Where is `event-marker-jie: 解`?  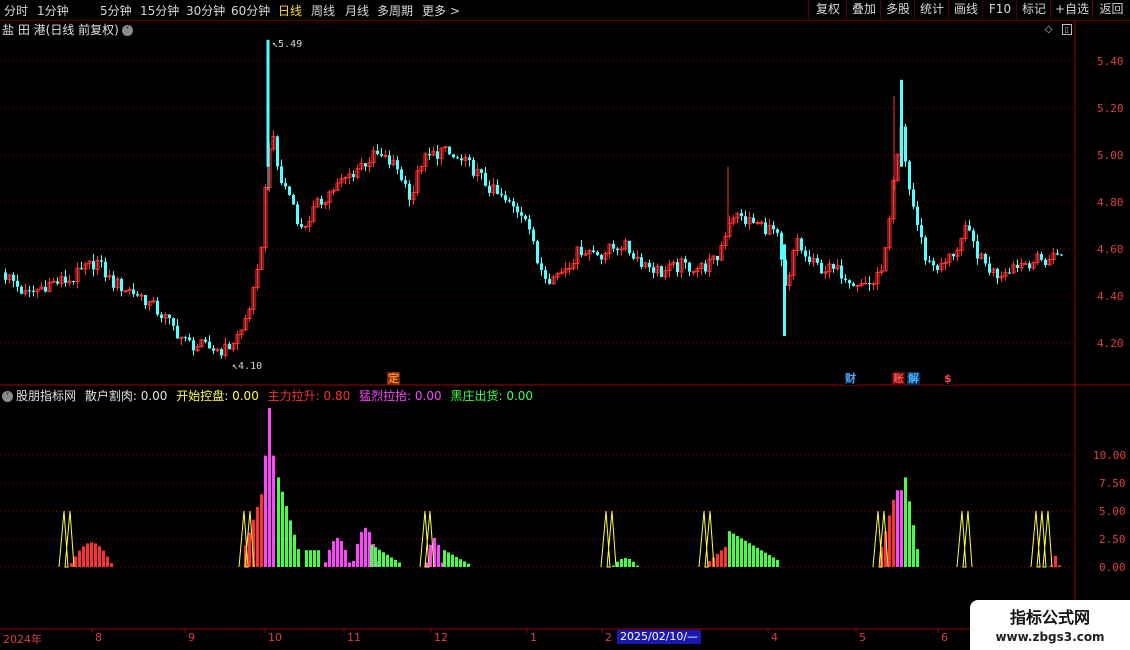 event-marker-jie: 解 is located at coordinates (913, 378).